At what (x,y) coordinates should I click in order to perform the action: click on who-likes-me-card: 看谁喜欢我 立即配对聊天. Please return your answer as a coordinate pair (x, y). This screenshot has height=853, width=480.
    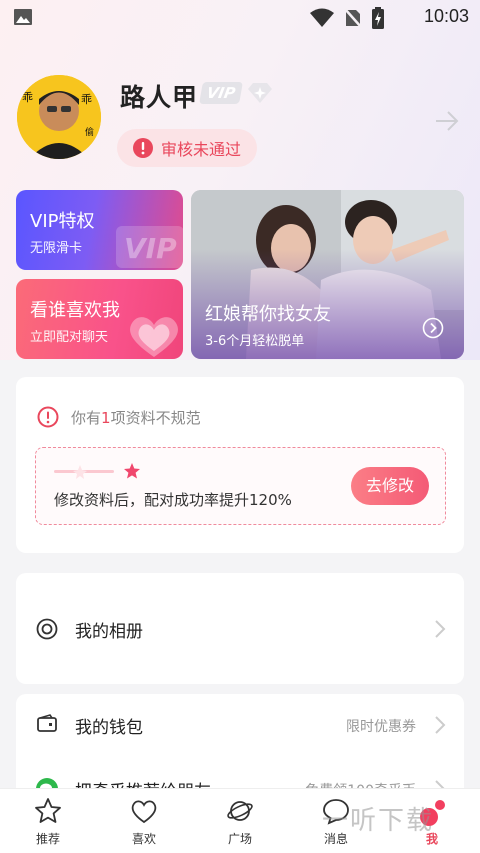
    Looking at the image, I should click on (99, 319).